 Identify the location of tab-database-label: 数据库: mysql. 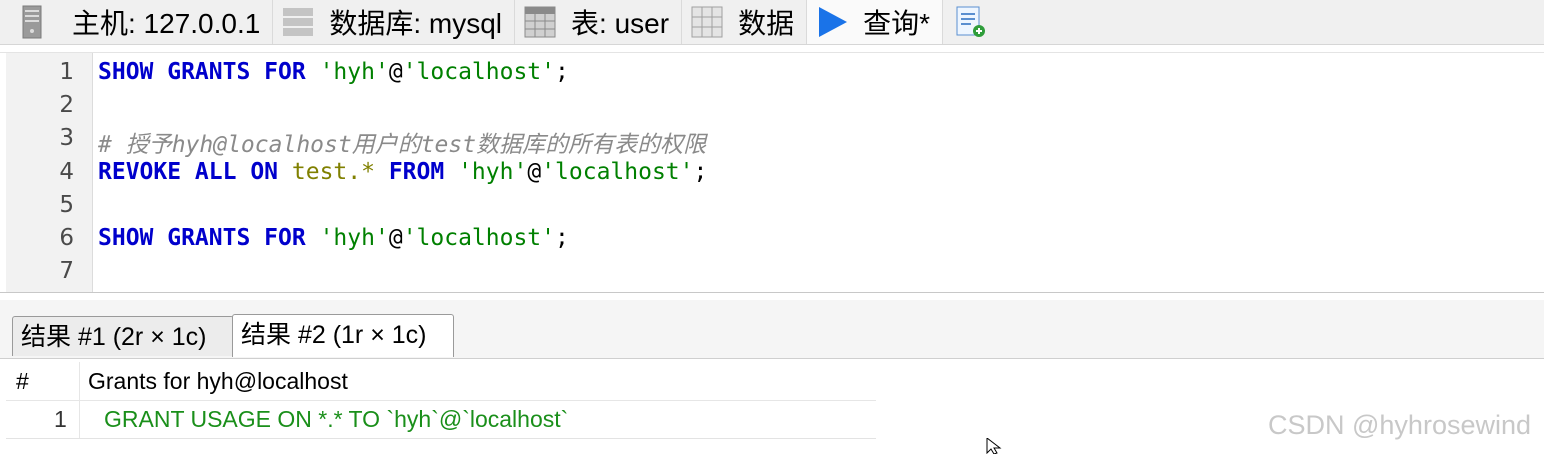
(416, 23).